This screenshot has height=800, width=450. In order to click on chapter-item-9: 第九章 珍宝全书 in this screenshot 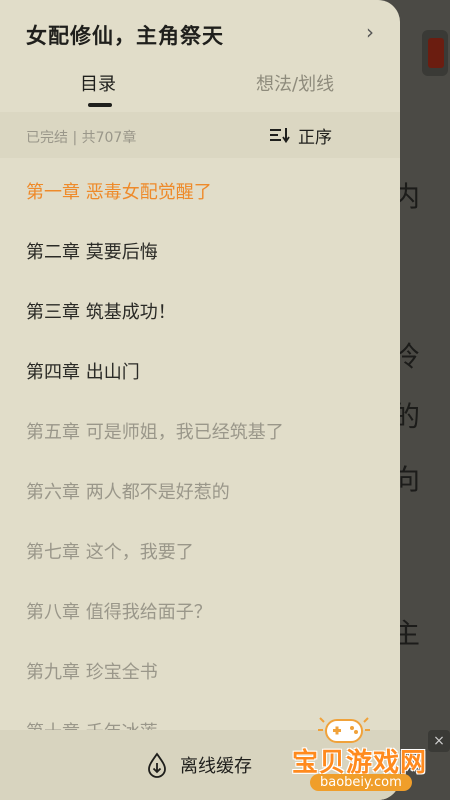, I will do `click(92, 671)`.